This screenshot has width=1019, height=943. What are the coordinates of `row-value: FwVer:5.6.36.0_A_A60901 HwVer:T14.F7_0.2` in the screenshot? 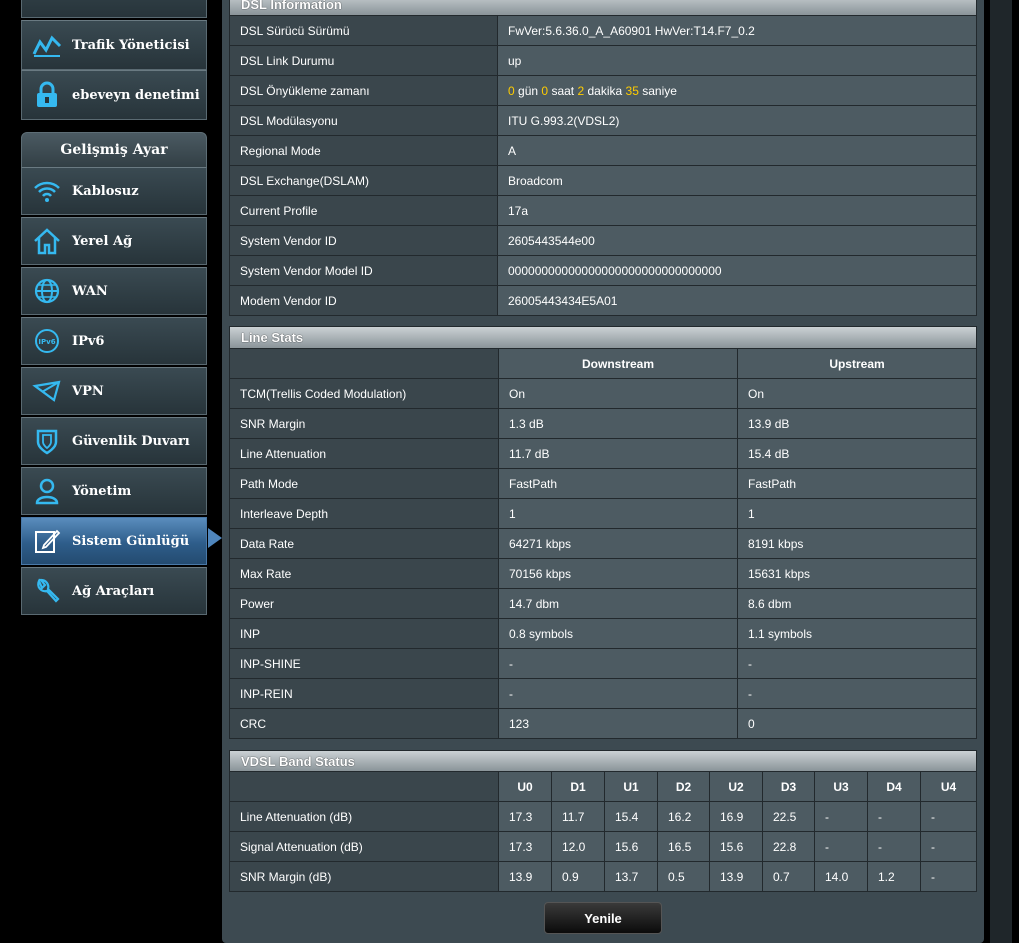 It's located at (737, 30).